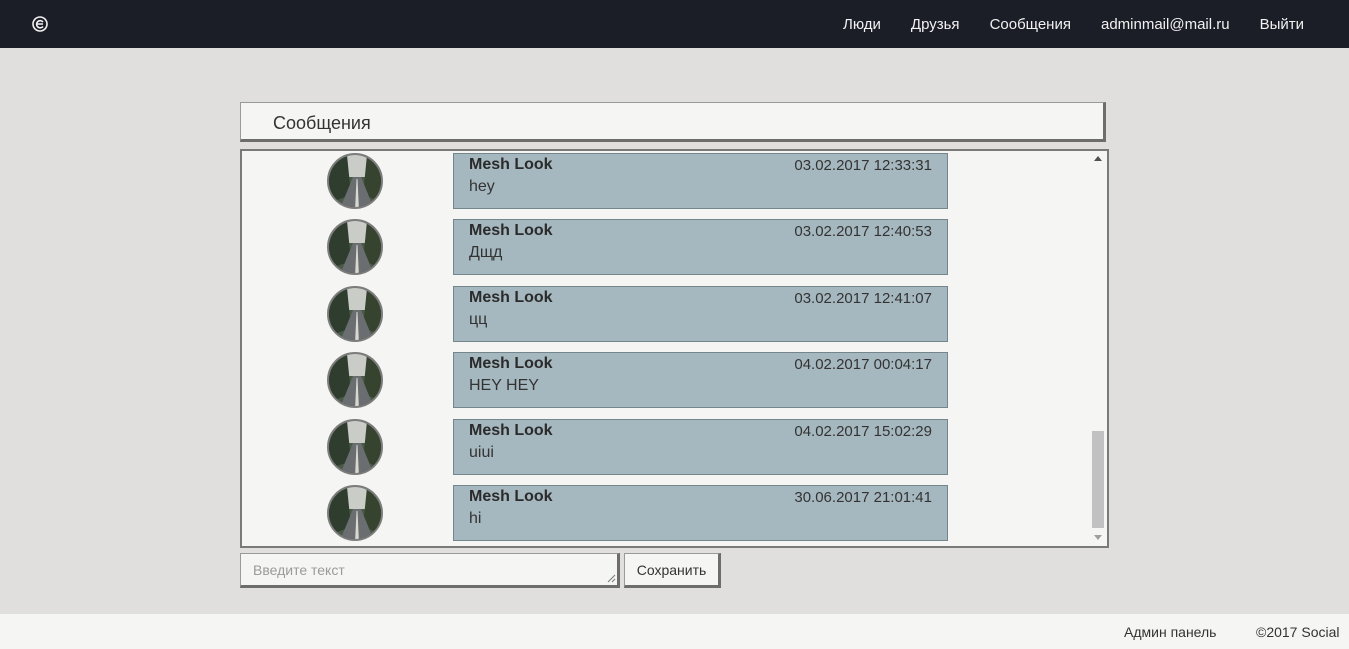 Image resolution: width=1349 pixels, height=649 pixels. What do you see at coordinates (700, 380) in the screenshot?
I see `message-bubble: Mesh Look 04.02.2017 00:04:17 HEY HEY` at bounding box center [700, 380].